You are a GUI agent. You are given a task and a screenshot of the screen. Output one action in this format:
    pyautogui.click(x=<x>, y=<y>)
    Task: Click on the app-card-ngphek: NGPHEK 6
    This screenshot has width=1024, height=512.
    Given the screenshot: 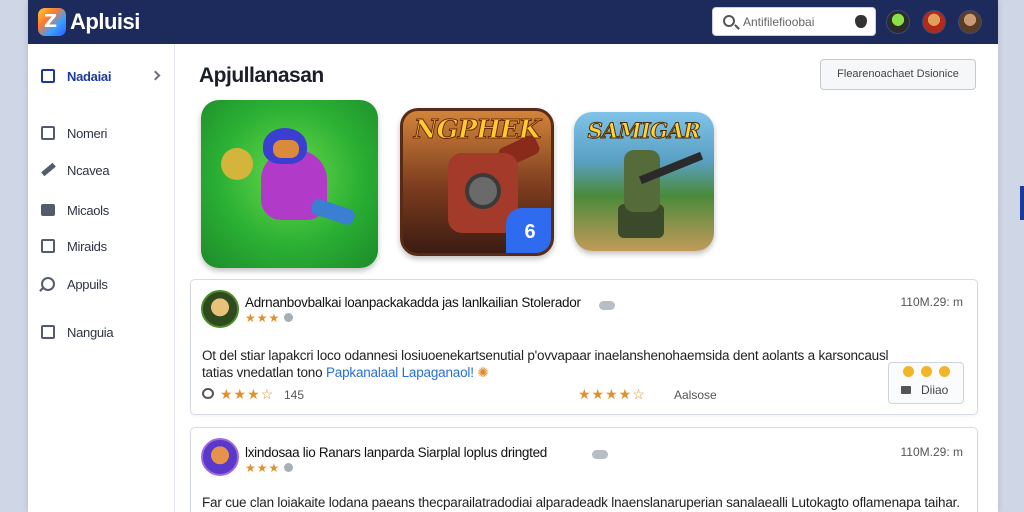 What is the action you would take?
    pyautogui.click(x=477, y=182)
    